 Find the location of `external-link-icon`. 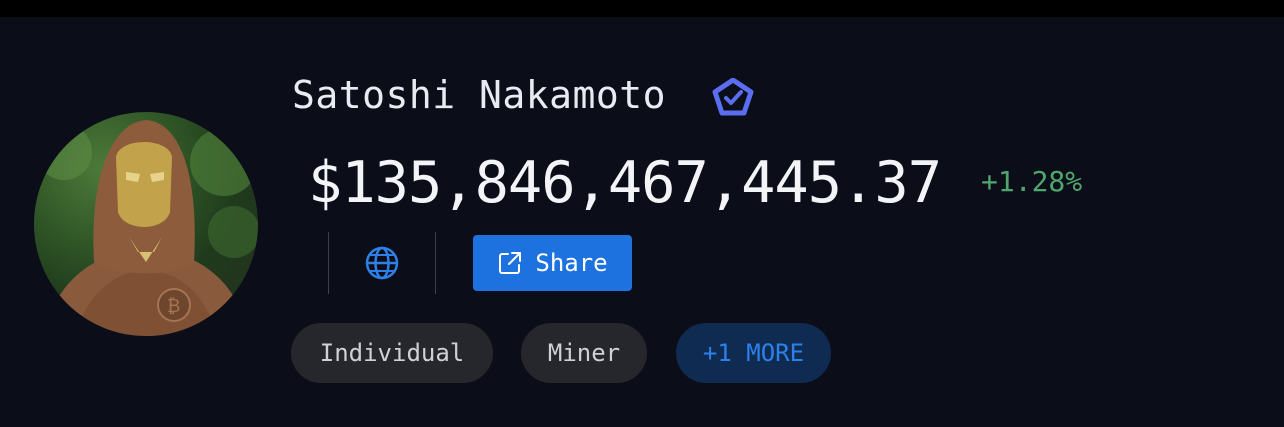

external-link-icon is located at coordinates (510, 263).